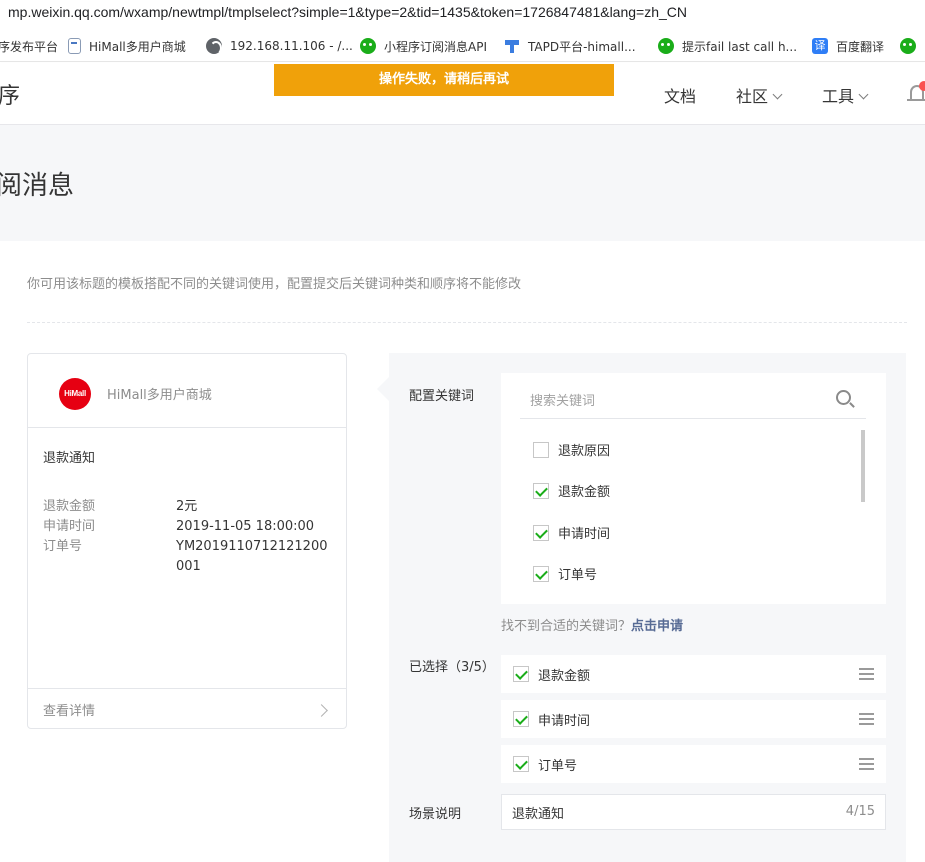 Image resolution: width=925 pixels, height=862 pixels. Describe the element at coordinates (321, 710) in the screenshot. I see `chevron-right-icon` at that location.